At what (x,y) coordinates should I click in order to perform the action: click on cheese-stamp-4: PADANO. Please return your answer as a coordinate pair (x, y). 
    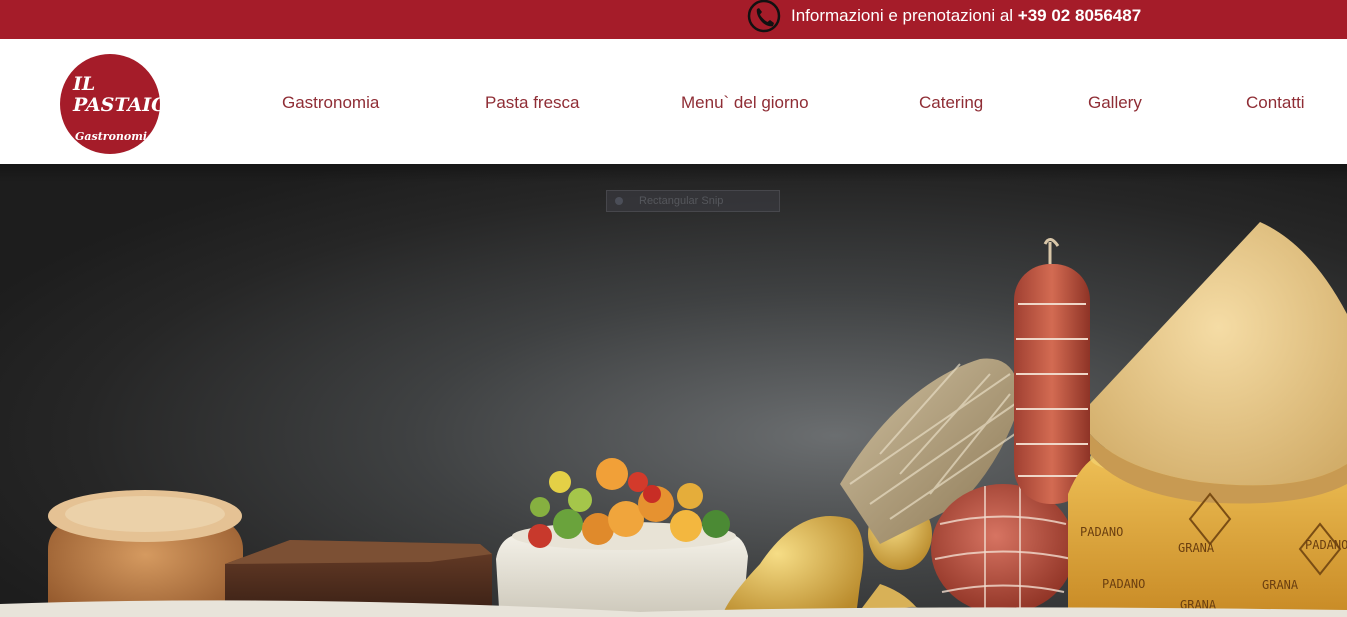
    Looking at the image, I should click on (1123, 584).